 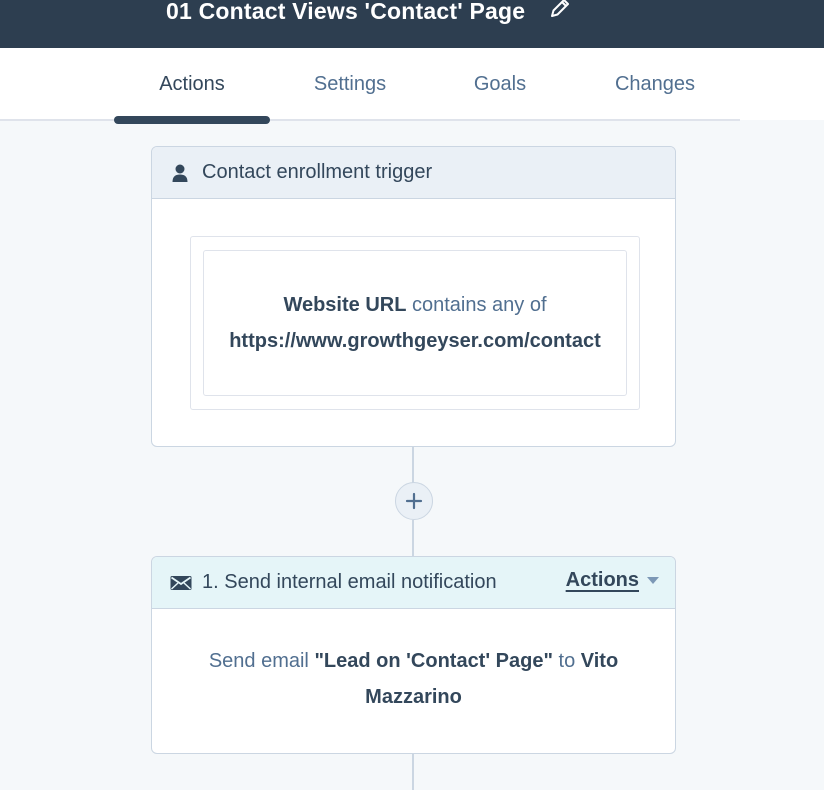 I want to click on person-icon, so click(x=180, y=173).